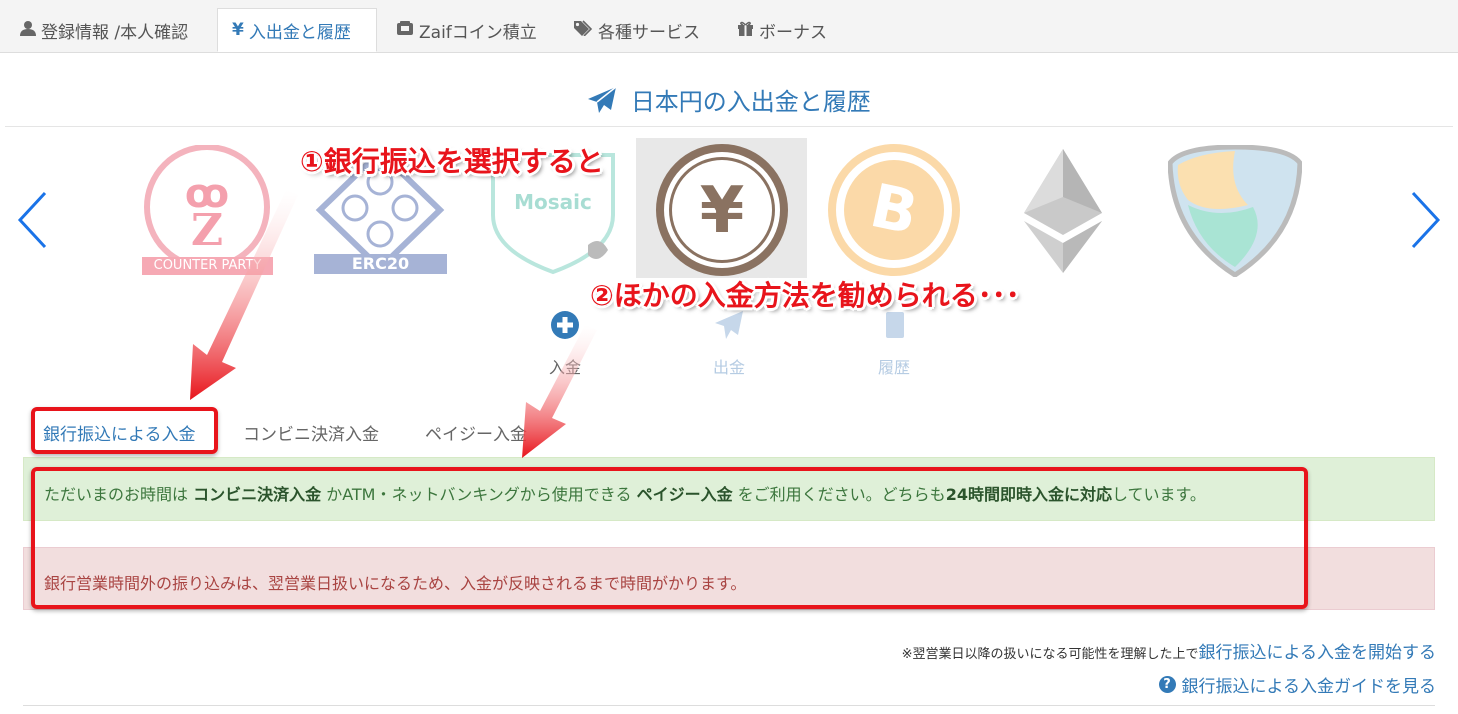 This screenshot has width=1458, height=714. What do you see at coordinates (559, 391) in the screenshot?
I see `arrow-to-alerts` at bounding box center [559, 391].